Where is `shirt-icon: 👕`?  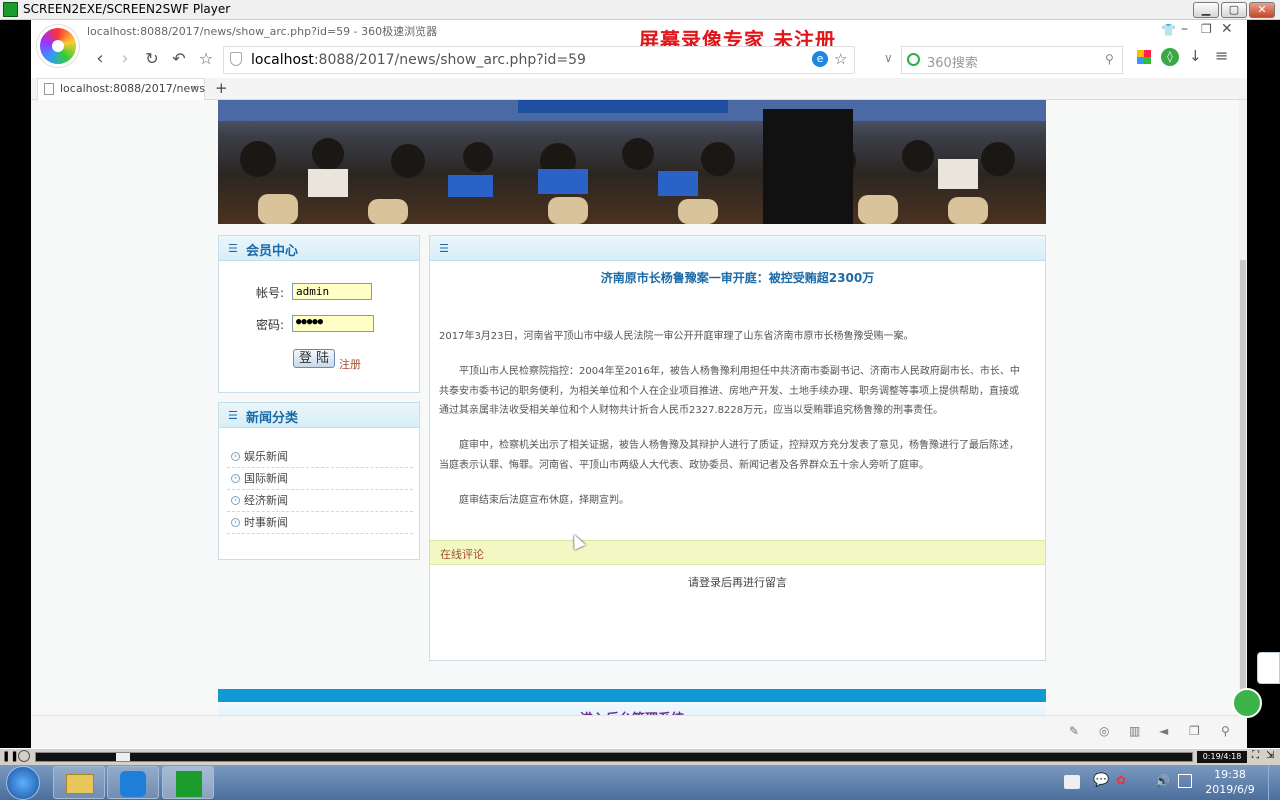 shirt-icon: 👕 is located at coordinates (1168, 30).